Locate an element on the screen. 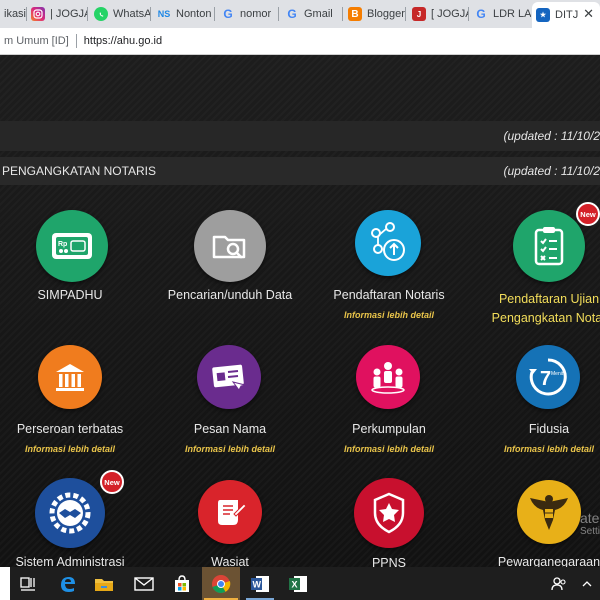 Image resolution: width=600 pixels, height=600 pixels. service-label: Pendaftaran Ujian is located at coordinates (549, 299).